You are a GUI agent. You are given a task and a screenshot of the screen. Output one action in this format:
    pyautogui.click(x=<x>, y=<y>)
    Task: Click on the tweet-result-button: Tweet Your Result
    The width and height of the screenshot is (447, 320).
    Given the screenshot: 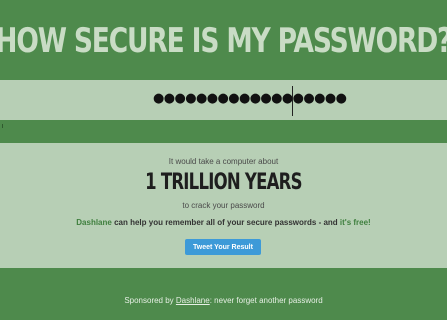 What is the action you would take?
    pyautogui.click(x=223, y=247)
    